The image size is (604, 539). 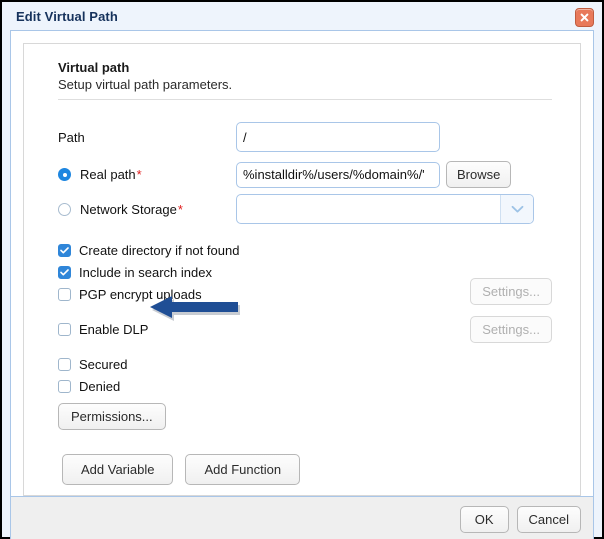 I want to click on include-search-index-label: Include in search index, so click(x=145, y=272).